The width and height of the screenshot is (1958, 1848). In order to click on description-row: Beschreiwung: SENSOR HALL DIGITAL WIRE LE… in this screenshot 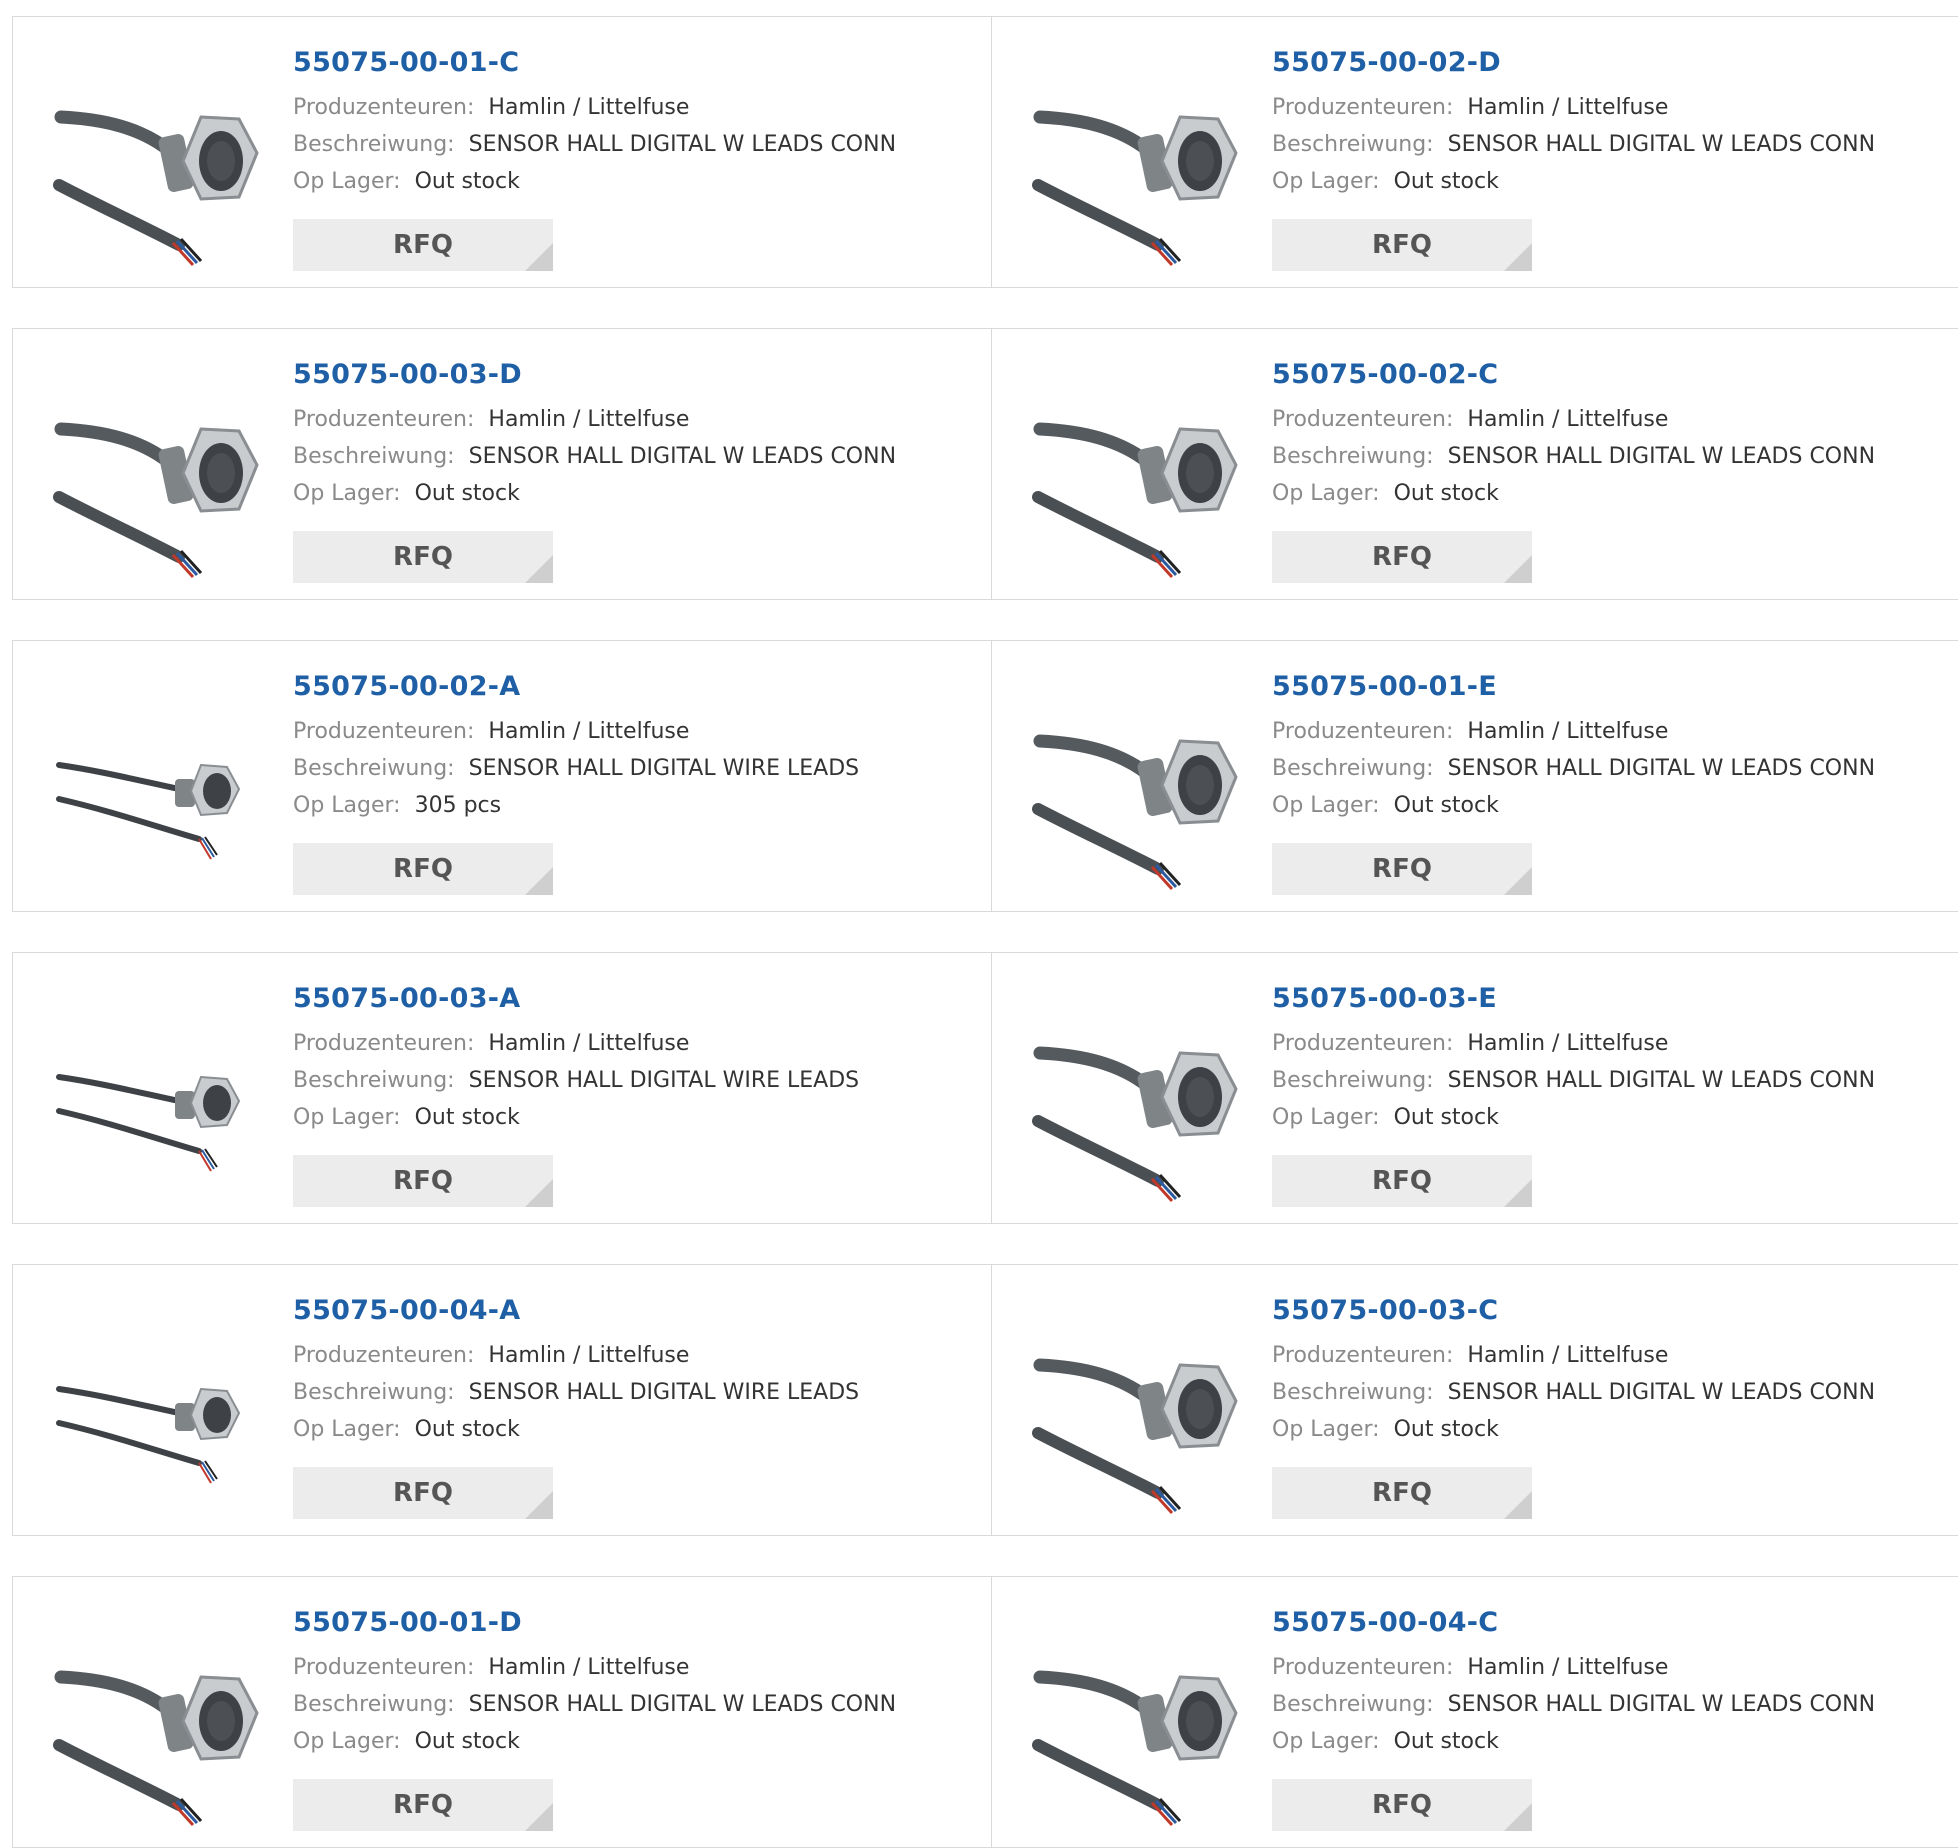, I will do `click(576, 1392)`.